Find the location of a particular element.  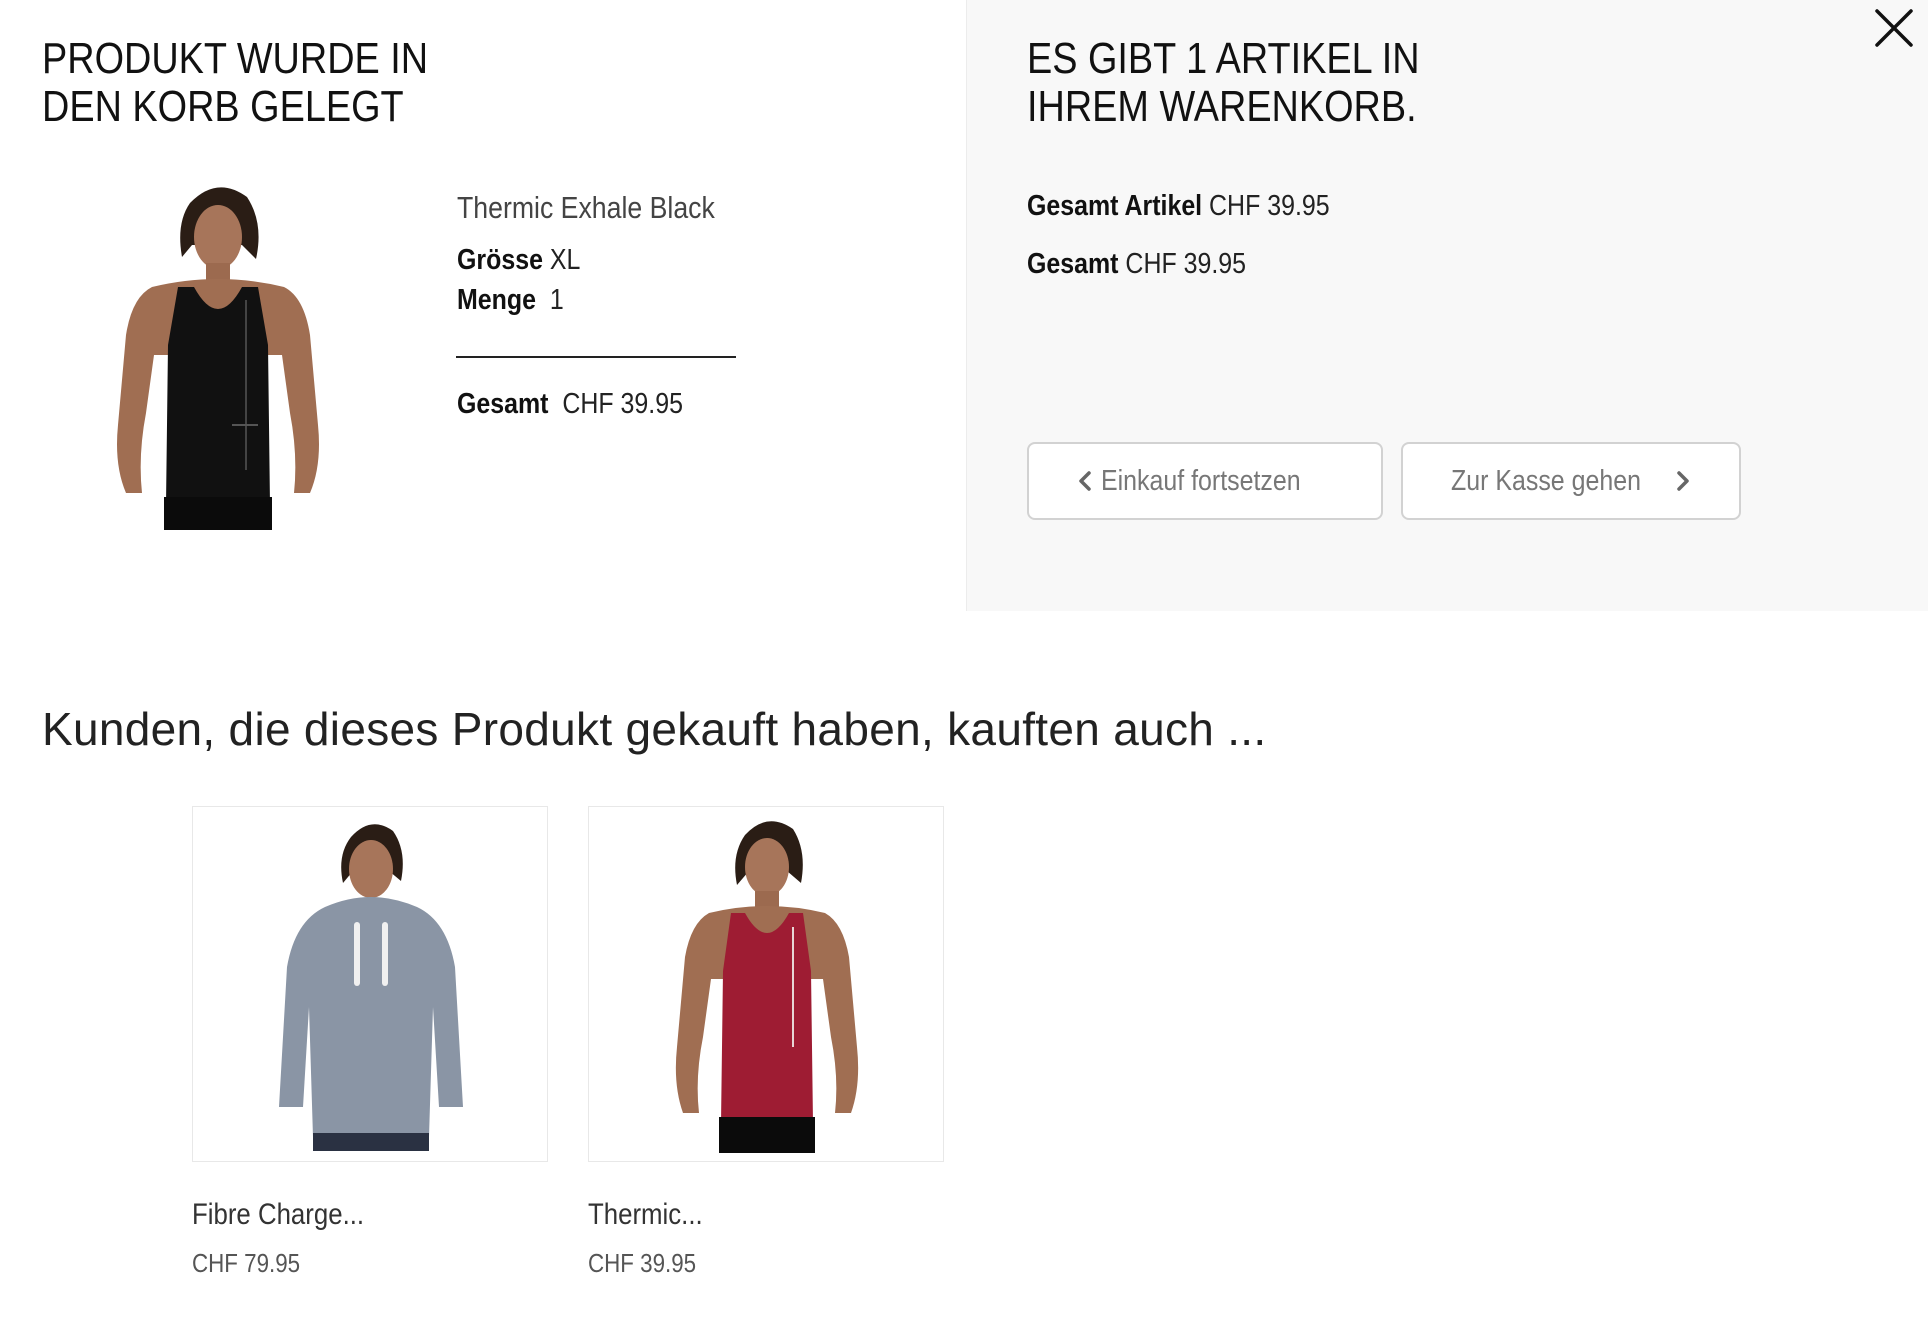

continue-shopping-button: Einkauf fortsetzen is located at coordinates (1205, 481).